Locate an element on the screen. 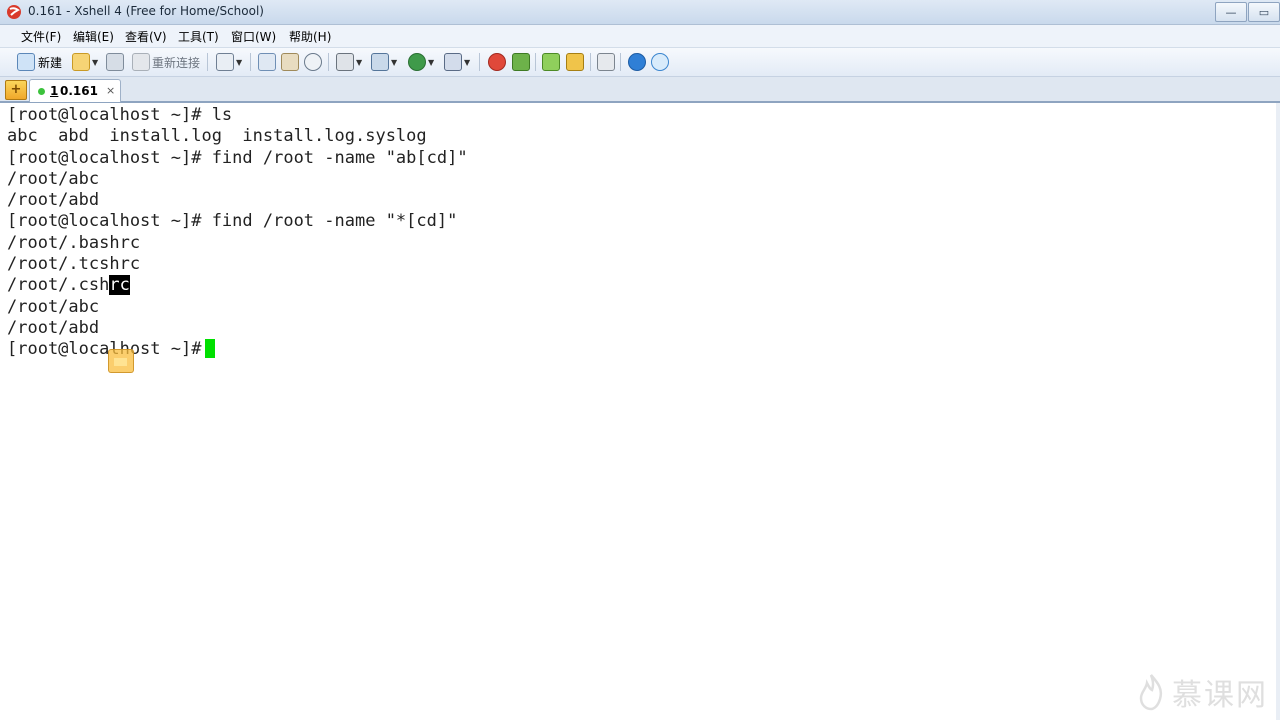  font-button: ▼ is located at coordinates (457, 62).